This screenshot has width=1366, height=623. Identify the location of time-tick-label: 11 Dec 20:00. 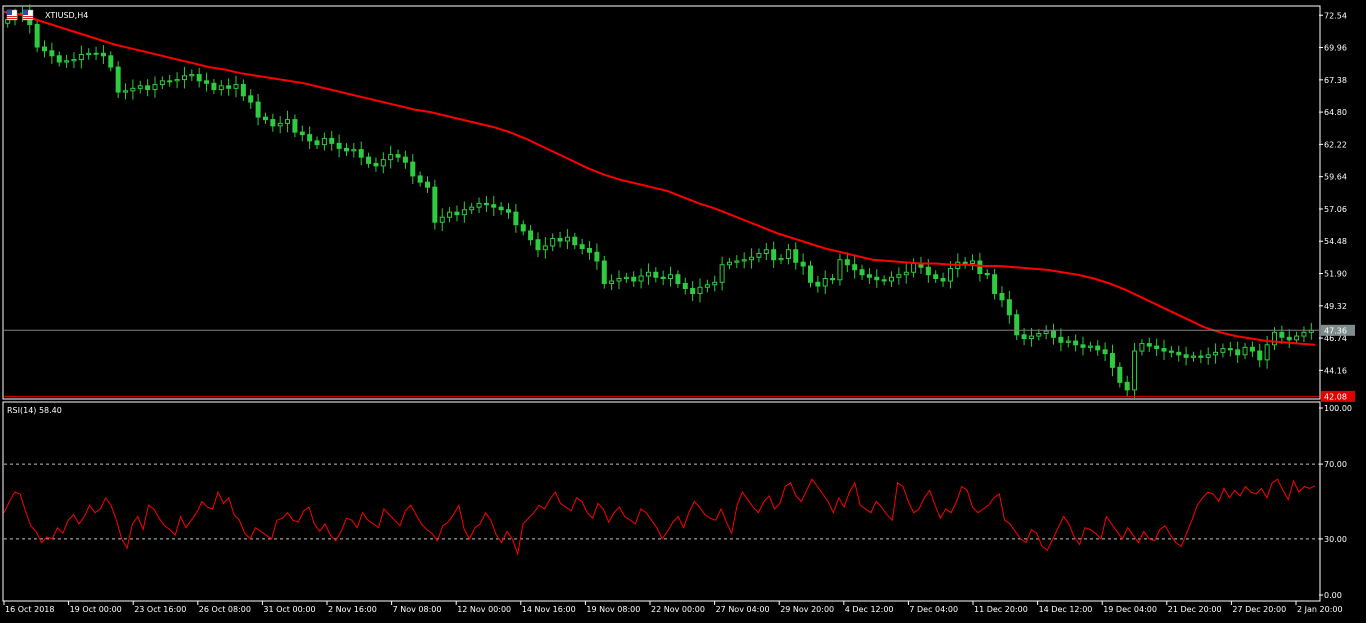
(1001, 609).